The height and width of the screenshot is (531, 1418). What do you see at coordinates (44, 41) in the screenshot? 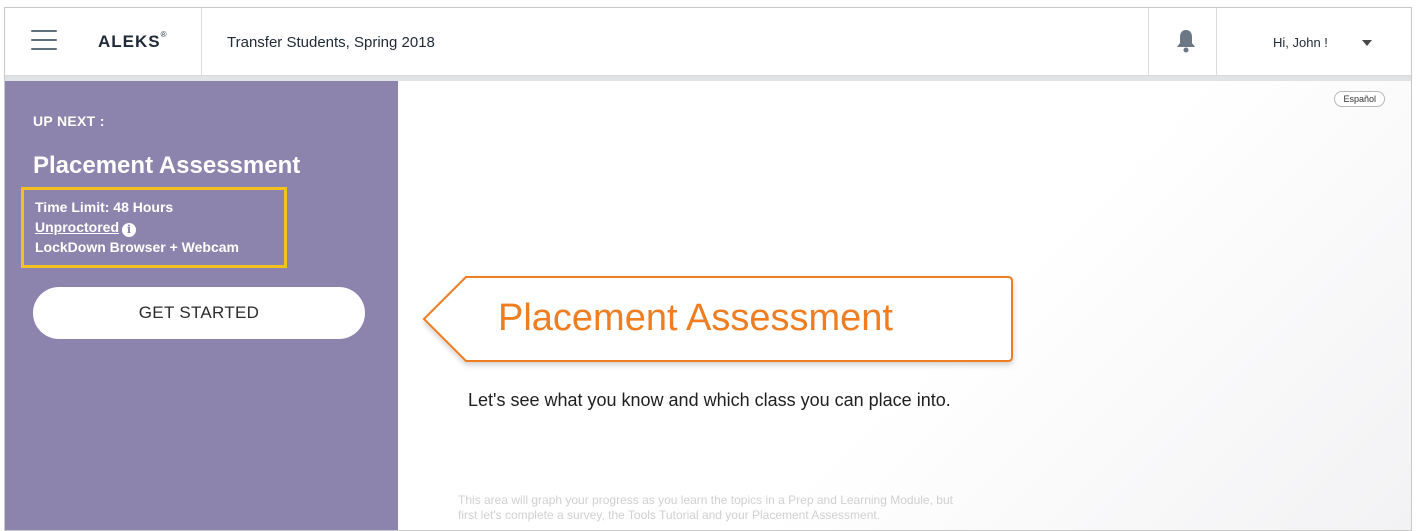
I see `hamburger-menu-icon` at bounding box center [44, 41].